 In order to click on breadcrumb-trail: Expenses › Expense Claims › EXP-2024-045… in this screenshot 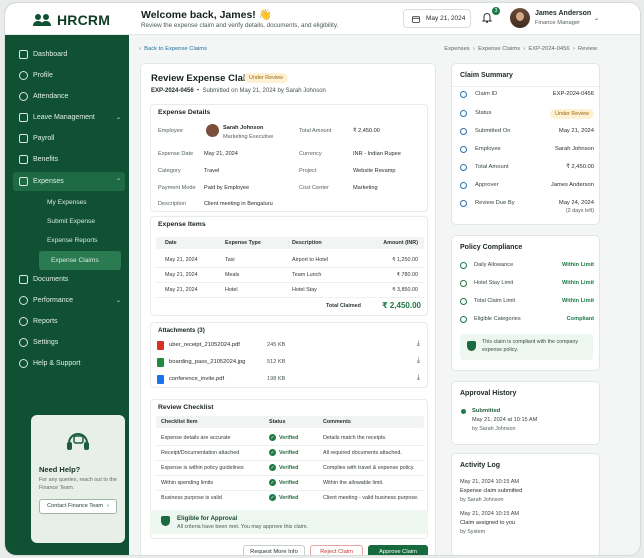, I will do `click(520, 49)`.